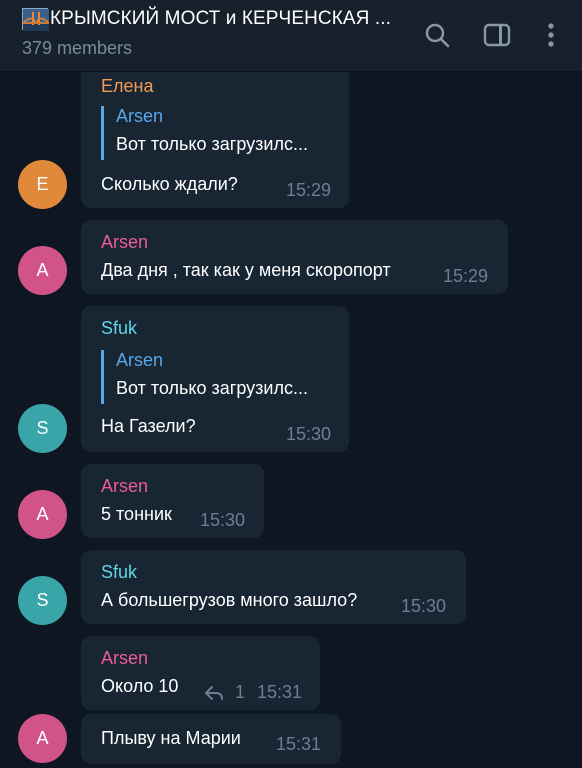 The image size is (582, 768). What do you see at coordinates (229, 600) in the screenshot?
I see `message-text: А большегрузов много зашло?` at bounding box center [229, 600].